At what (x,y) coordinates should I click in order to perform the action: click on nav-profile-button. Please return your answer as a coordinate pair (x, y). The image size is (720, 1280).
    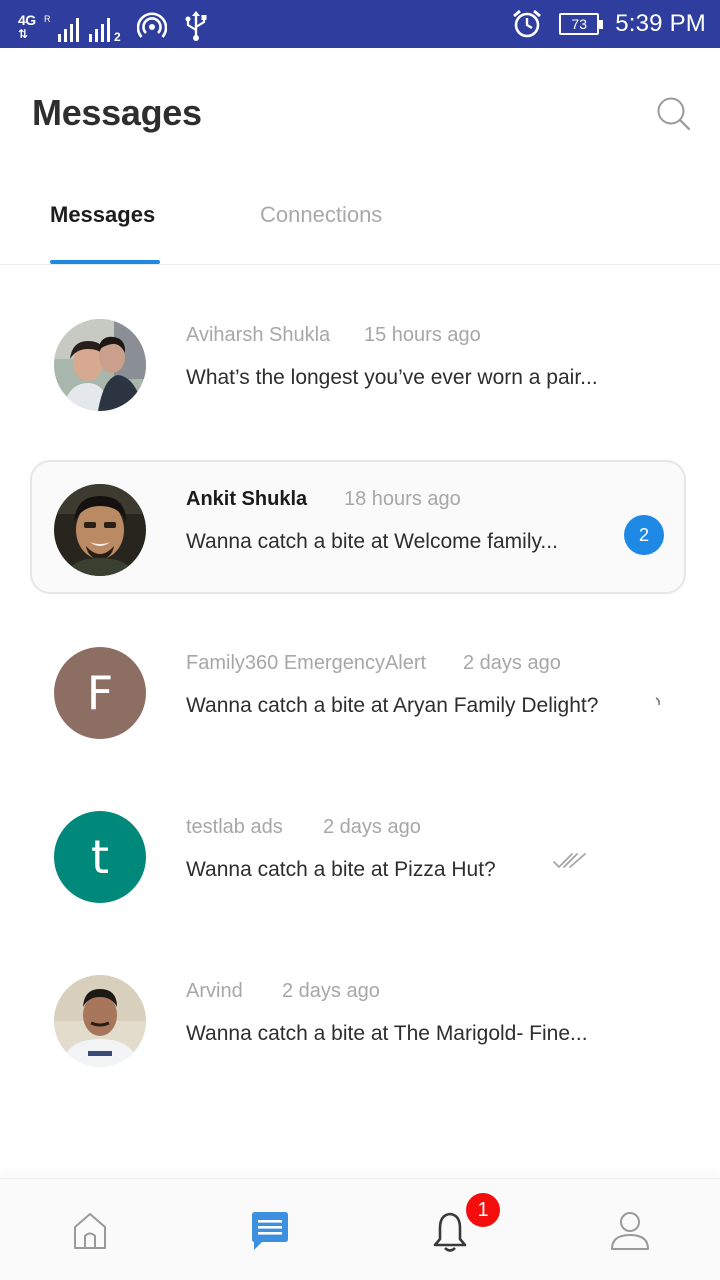
    Looking at the image, I should click on (630, 1231).